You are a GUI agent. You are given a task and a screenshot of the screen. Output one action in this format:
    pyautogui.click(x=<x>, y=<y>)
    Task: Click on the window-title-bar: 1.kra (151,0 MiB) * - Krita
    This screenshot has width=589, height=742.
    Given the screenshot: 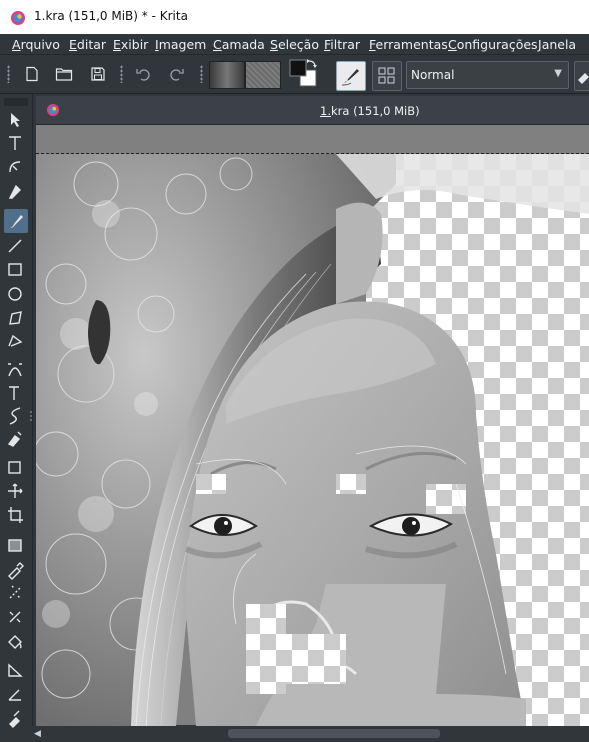 What is the action you would take?
    pyautogui.click(x=294, y=17)
    